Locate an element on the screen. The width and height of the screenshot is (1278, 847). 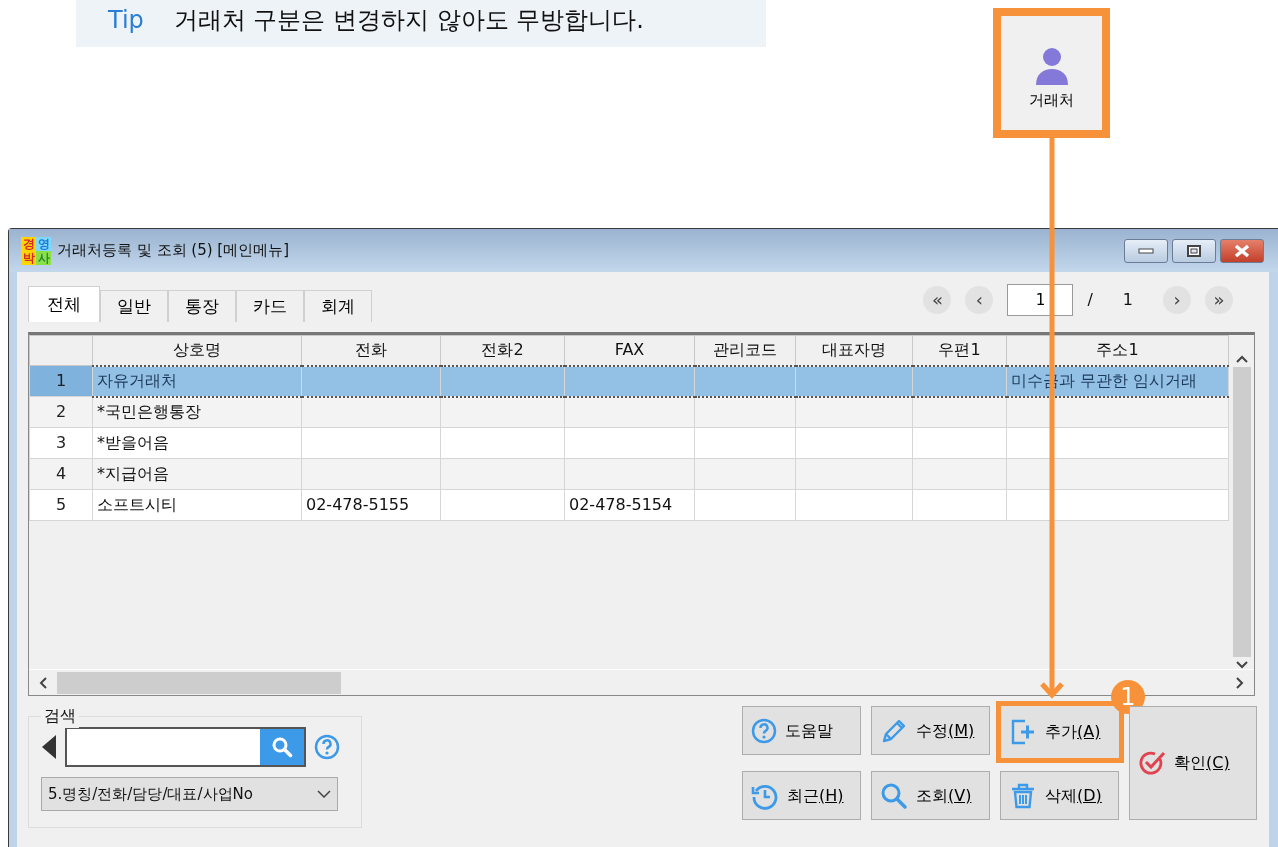
table-cell: *국민은행통장 is located at coordinates (149, 412).